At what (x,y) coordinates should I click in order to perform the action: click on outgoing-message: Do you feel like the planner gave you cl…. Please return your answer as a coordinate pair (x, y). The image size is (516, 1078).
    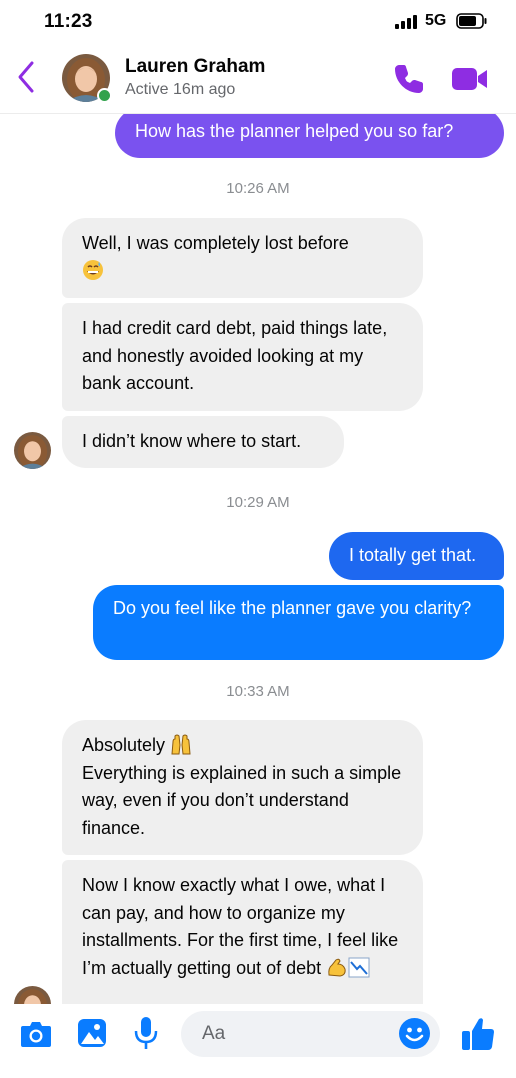
    Looking at the image, I should click on (298, 622).